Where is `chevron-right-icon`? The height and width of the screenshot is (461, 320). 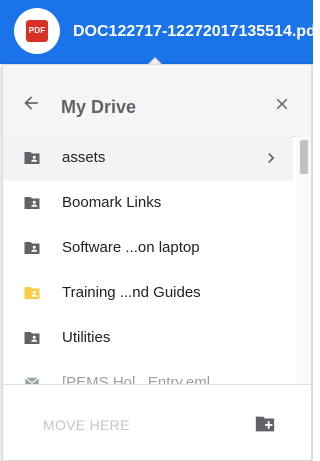 chevron-right-icon is located at coordinates (271, 158).